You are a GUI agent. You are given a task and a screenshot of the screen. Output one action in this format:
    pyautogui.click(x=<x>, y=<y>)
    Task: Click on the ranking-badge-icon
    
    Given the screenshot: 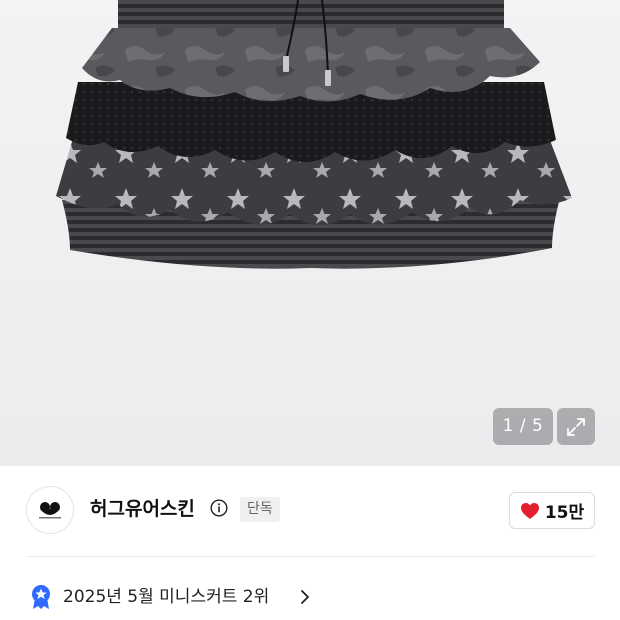 What is the action you would take?
    pyautogui.click(x=41, y=597)
    